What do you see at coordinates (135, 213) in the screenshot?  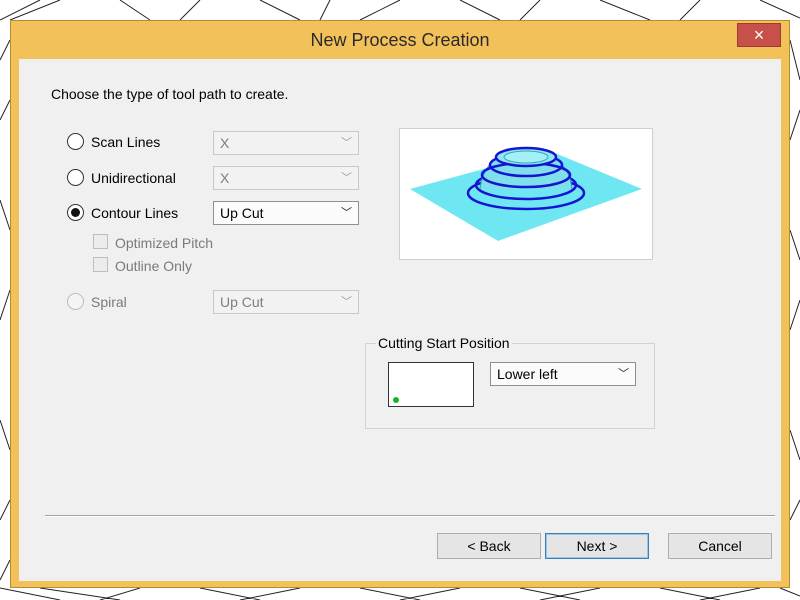 I see `label-contour-lines: Contour Lines` at bounding box center [135, 213].